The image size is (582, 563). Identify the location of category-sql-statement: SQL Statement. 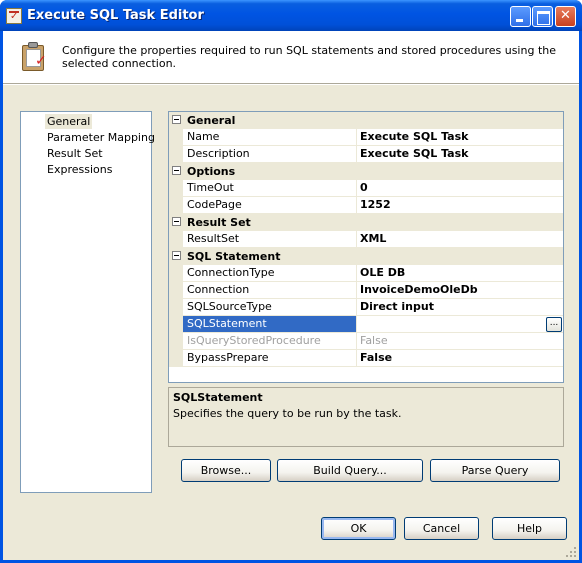
(366, 256).